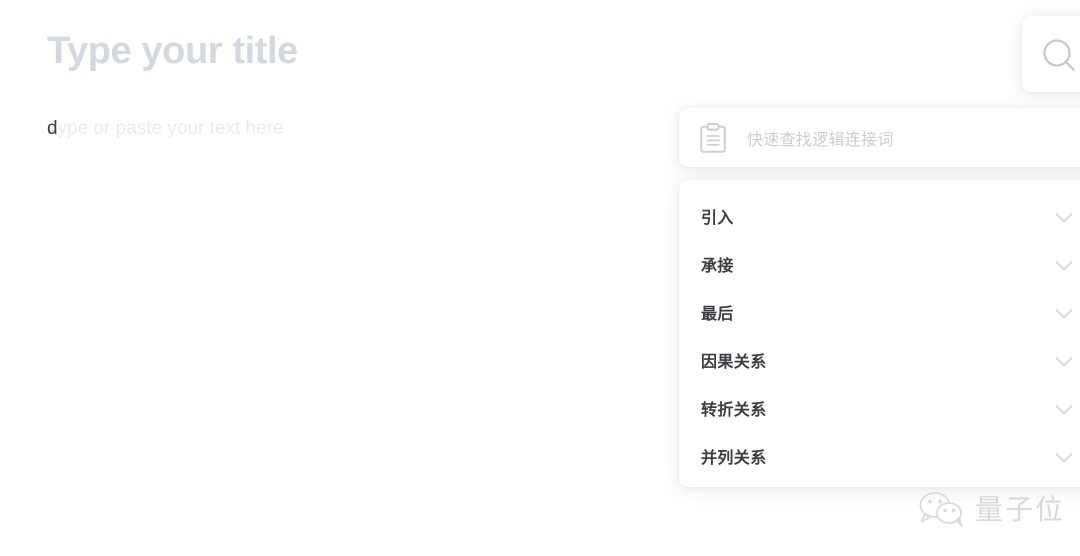 The image size is (1080, 556). Describe the element at coordinates (52, 128) in the screenshot. I see `document-body-typed-text: d` at that location.